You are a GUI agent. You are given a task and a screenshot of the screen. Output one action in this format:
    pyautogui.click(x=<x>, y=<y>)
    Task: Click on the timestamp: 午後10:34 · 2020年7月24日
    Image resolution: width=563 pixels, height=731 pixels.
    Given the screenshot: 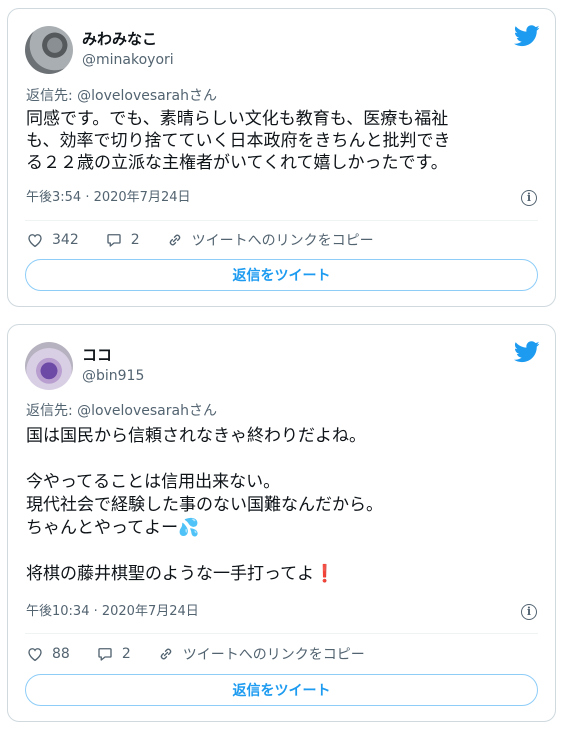 What is the action you would take?
    pyautogui.click(x=112, y=612)
    